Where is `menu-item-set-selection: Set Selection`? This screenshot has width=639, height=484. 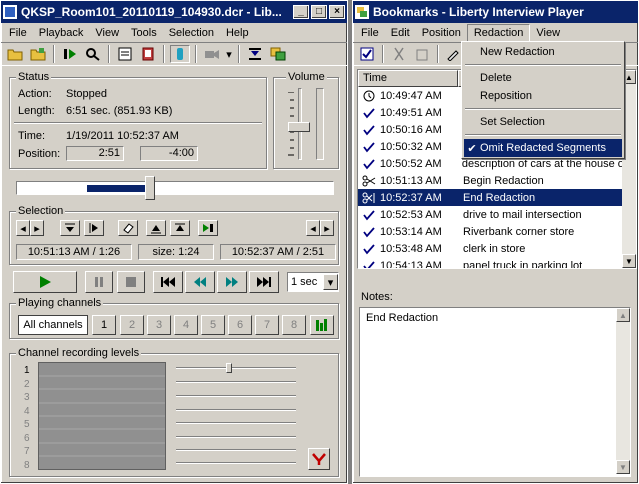
menu-item-set-selection: Set Selection is located at coordinates (512, 122).